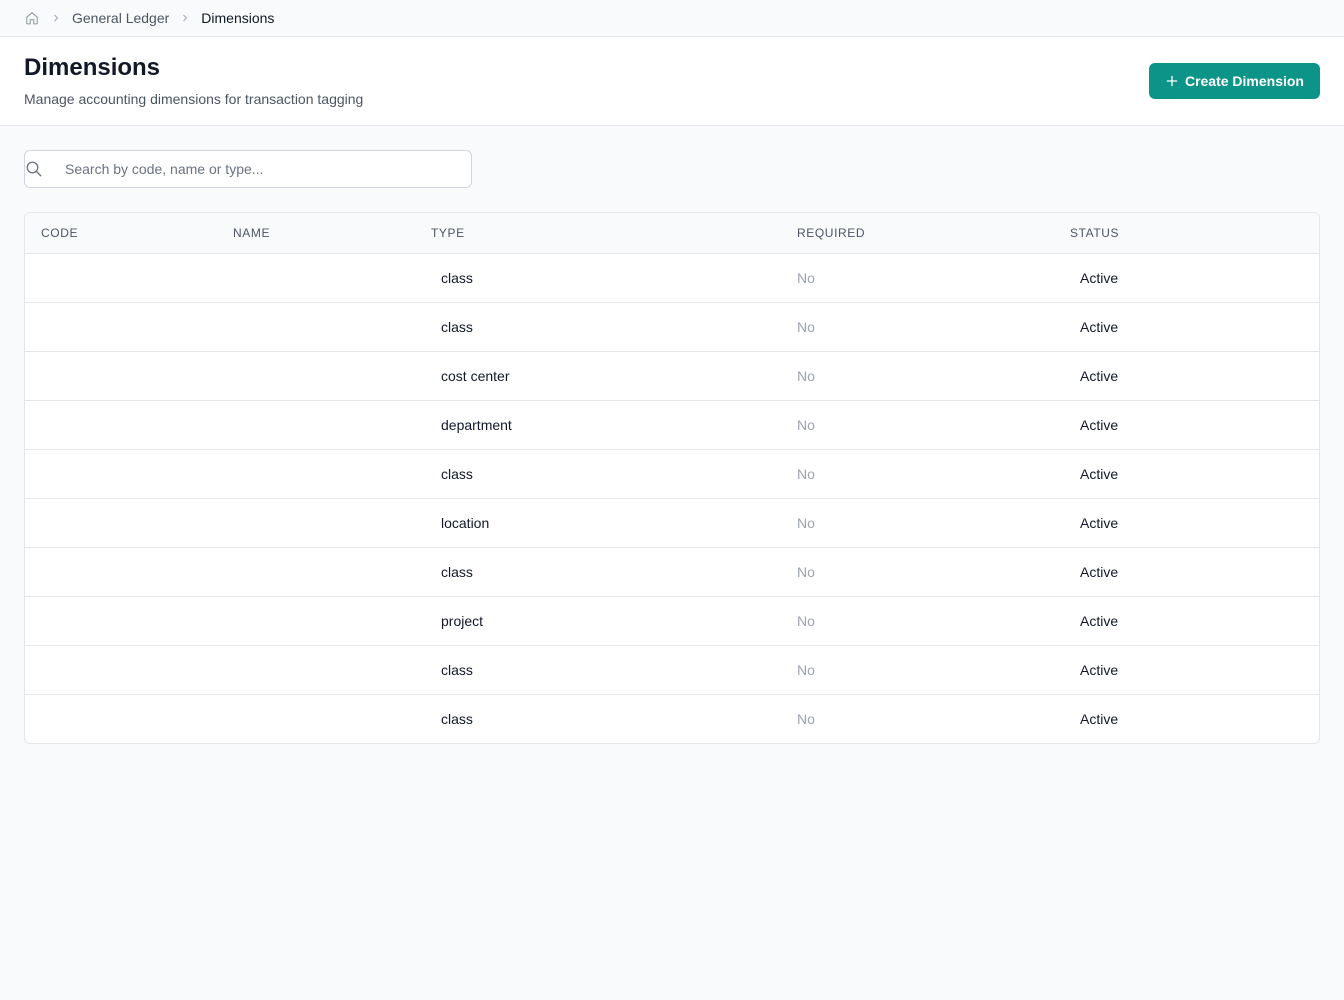 The image size is (1344, 1000). Describe the element at coordinates (465, 523) in the screenshot. I see `cell-type: location` at that location.